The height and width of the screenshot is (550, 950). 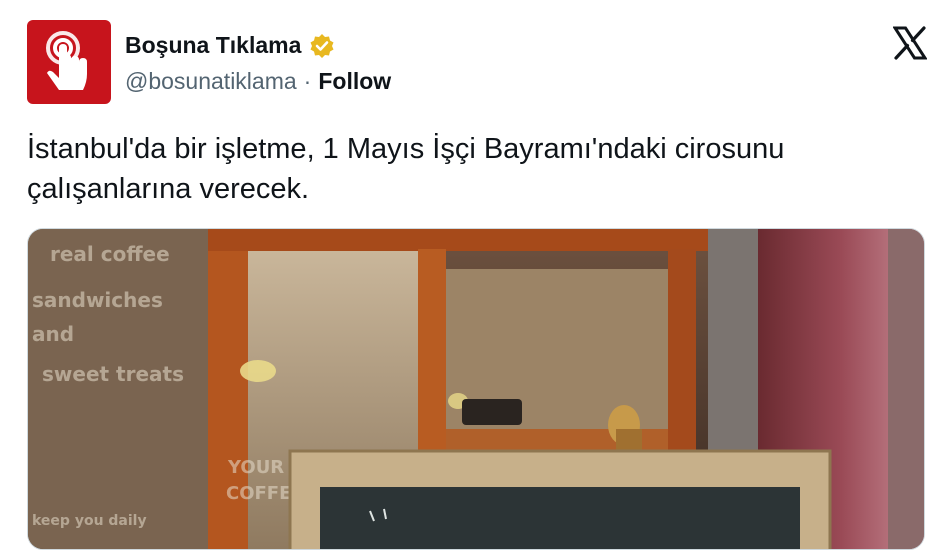 I want to click on account-handle: @bosunatiklama, so click(x=211, y=81).